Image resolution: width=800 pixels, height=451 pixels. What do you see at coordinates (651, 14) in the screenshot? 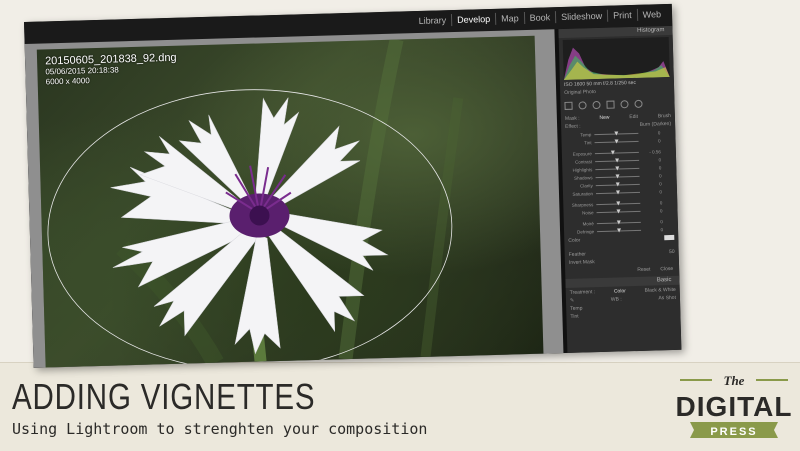
I see `module-web: Web` at bounding box center [651, 14].